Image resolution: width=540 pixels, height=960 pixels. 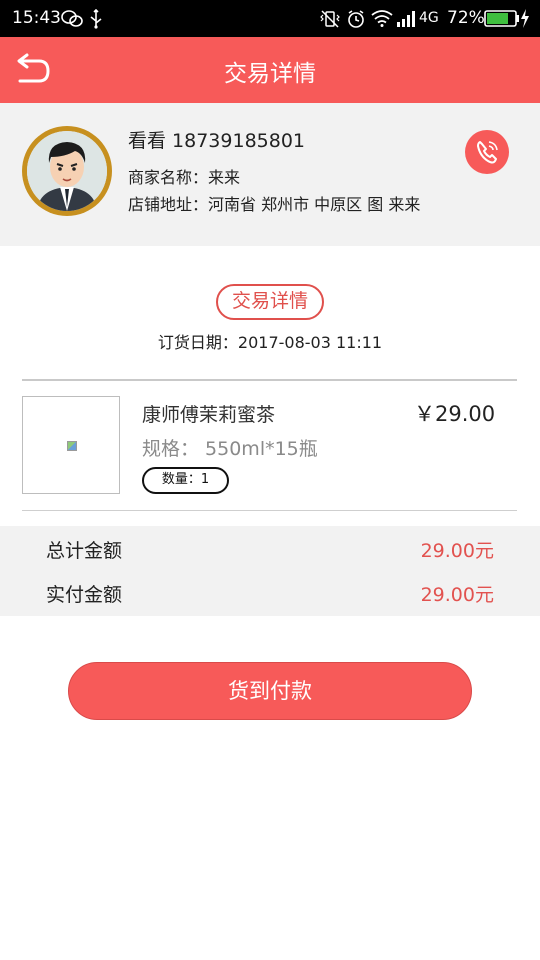 What do you see at coordinates (270, 691) in the screenshot?
I see `cash-on-delivery-button: 货到付款` at bounding box center [270, 691].